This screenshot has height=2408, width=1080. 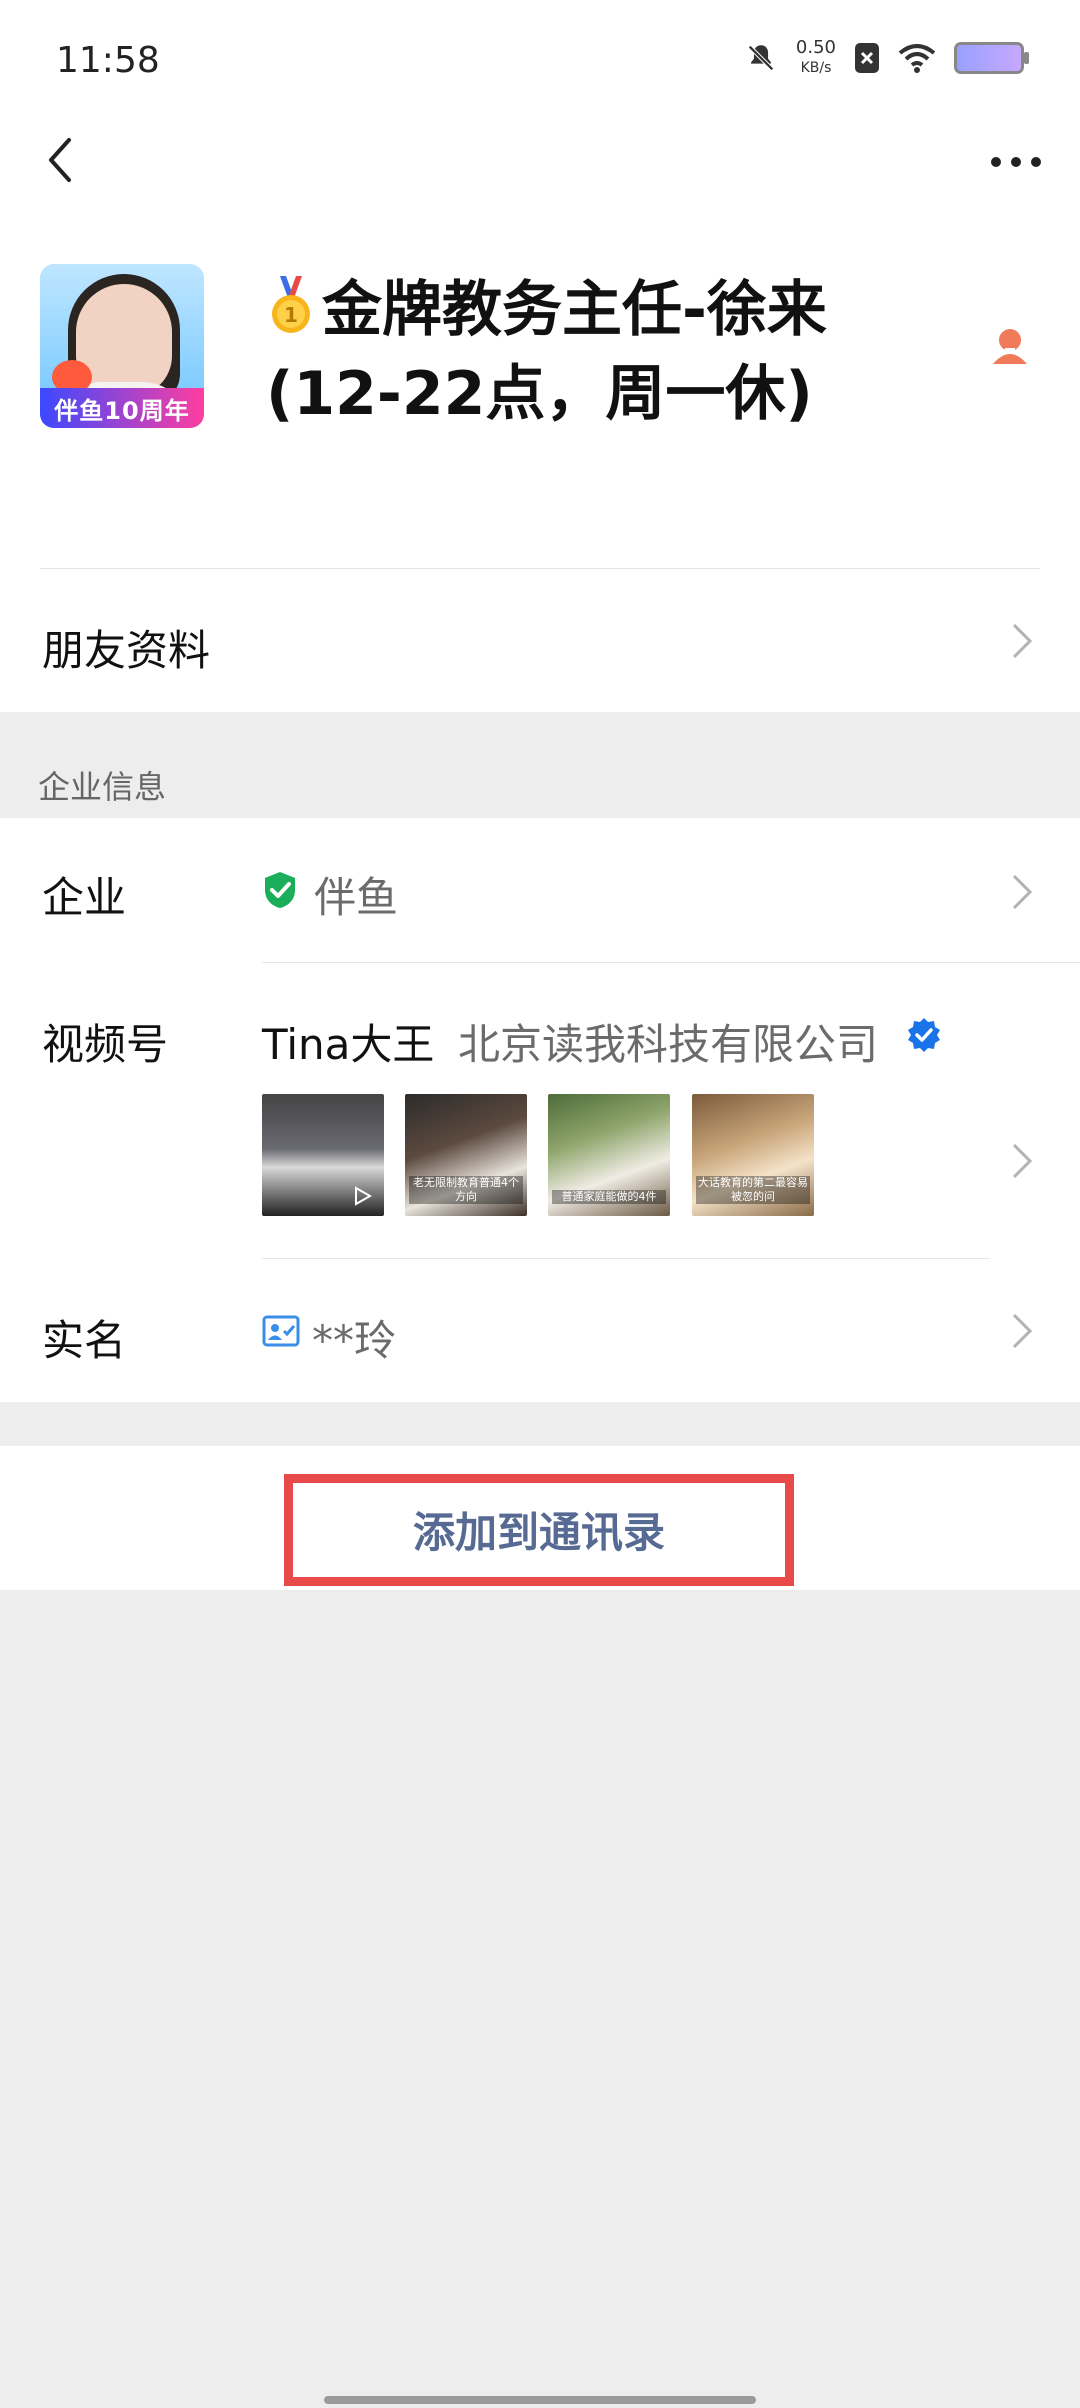 What do you see at coordinates (540, 890) in the screenshot?
I see `company-row: 企业 伴鱼` at bounding box center [540, 890].